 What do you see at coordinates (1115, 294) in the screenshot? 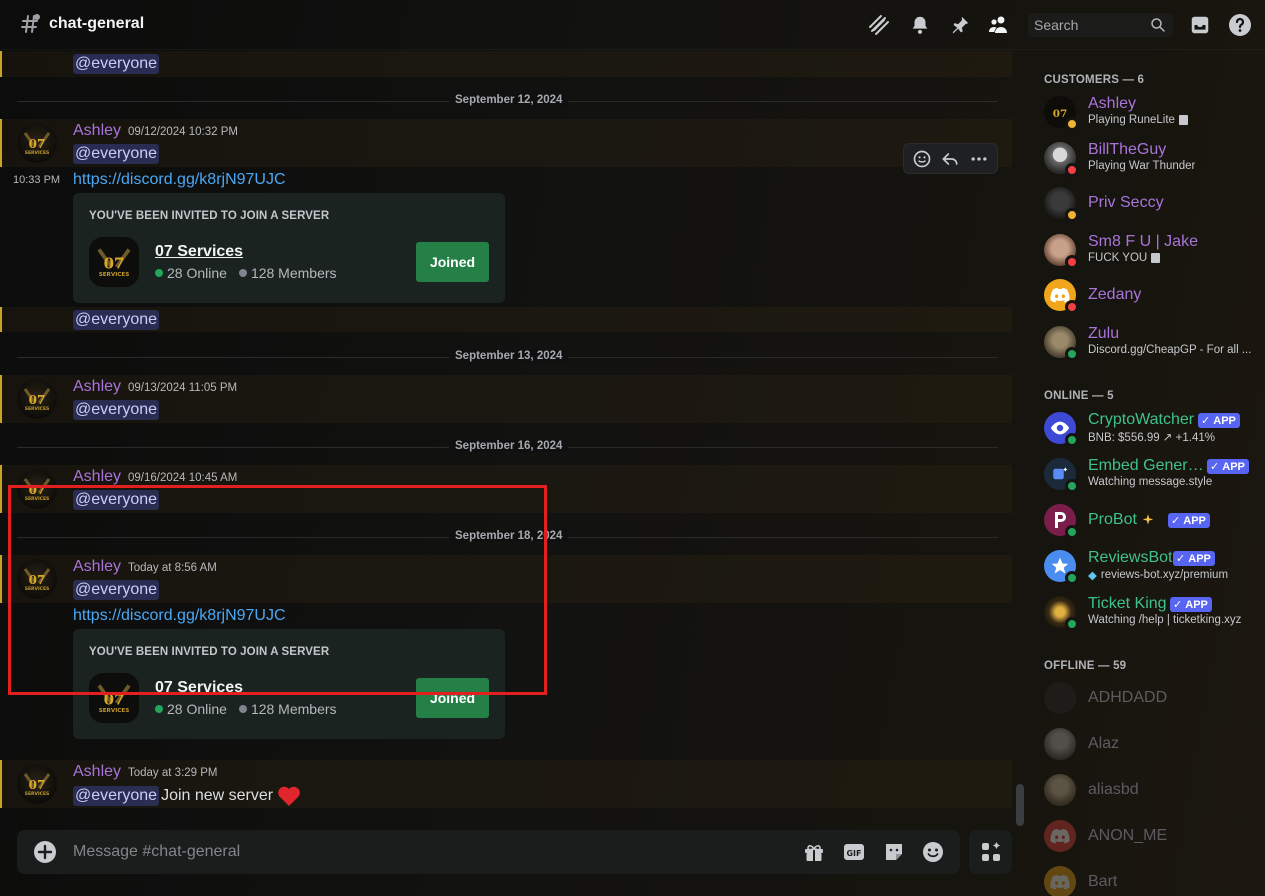
I see `member-name: Zedany` at bounding box center [1115, 294].